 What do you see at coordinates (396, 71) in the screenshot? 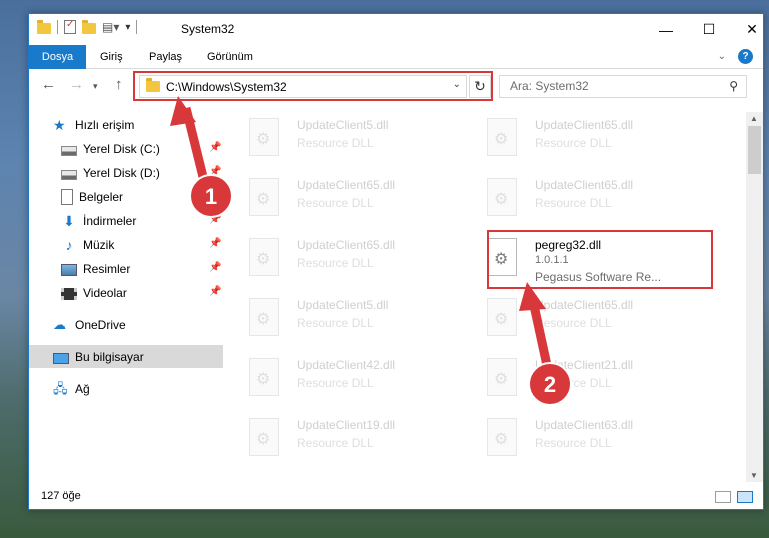
I see `ribbon-tabs: Dosya Giriş Paylaş Görünüm ⌄ ?` at bounding box center [396, 71].